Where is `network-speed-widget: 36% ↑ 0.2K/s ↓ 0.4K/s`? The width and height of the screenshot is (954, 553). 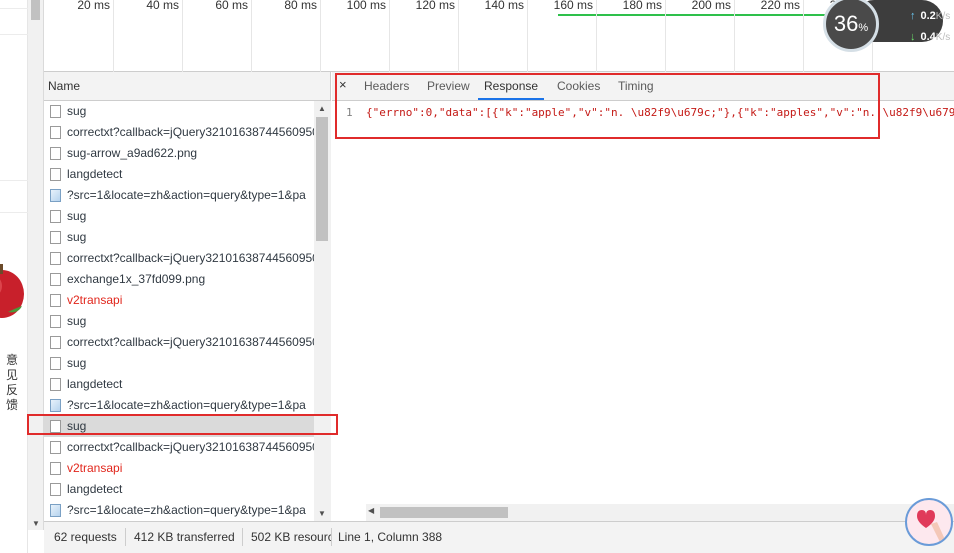
network-speed-widget: 36% ↑ 0.2K/s ↓ 0.4K/s is located at coordinates (886, 26).